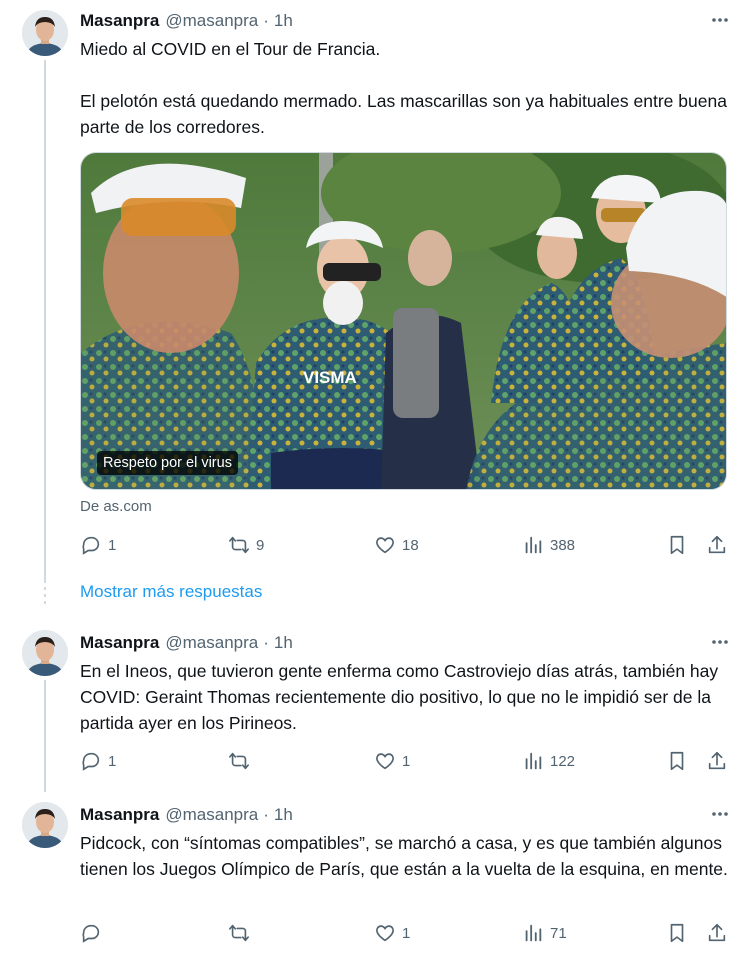  I want to click on views-button: 122, so click(548, 761).